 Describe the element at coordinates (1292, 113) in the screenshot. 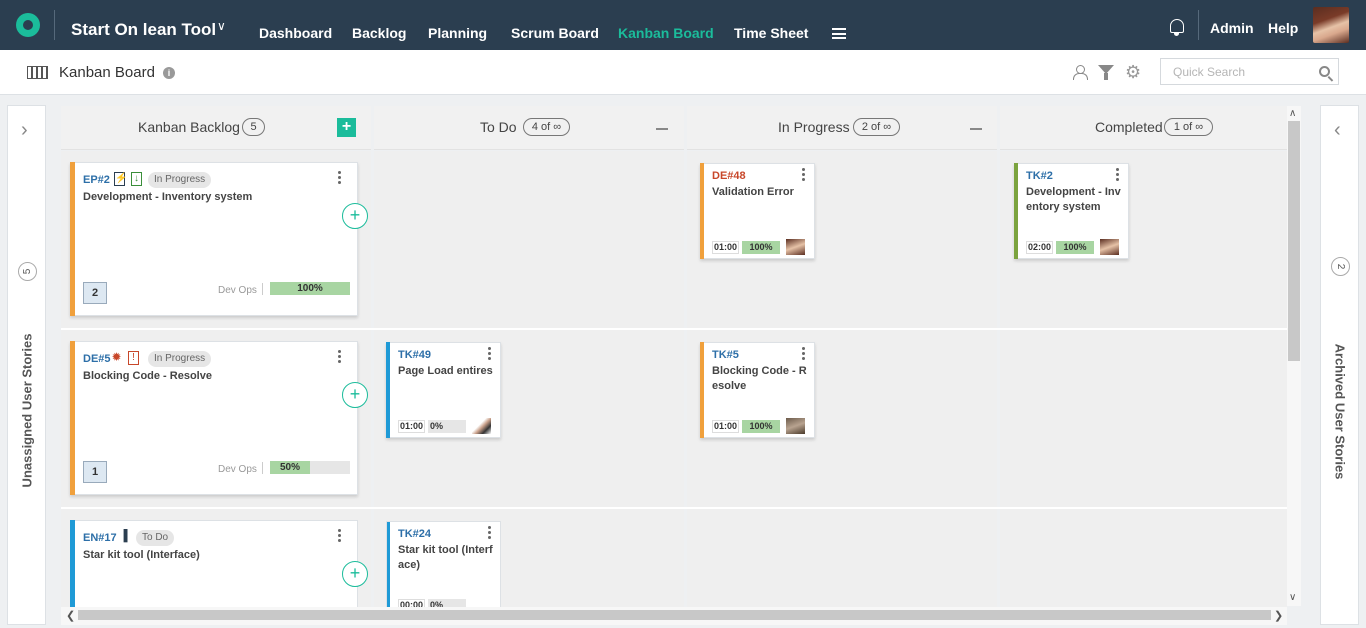

I see `scroll-up-icon: ∧` at that location.